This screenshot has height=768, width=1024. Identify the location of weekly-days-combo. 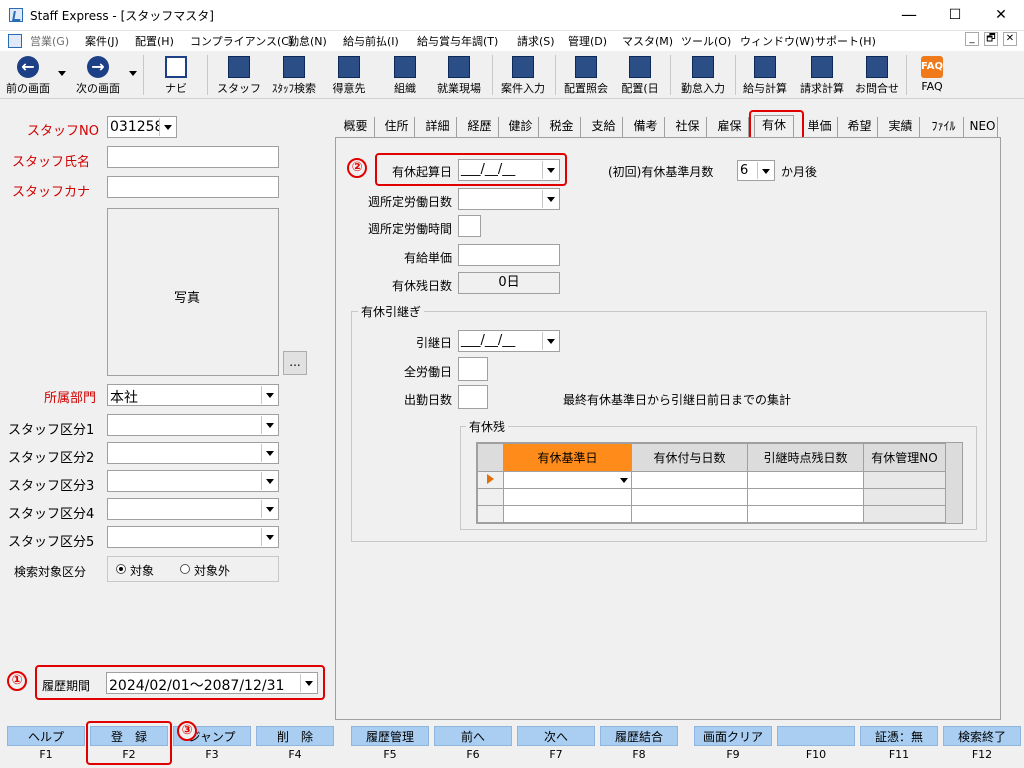
(509, 199).